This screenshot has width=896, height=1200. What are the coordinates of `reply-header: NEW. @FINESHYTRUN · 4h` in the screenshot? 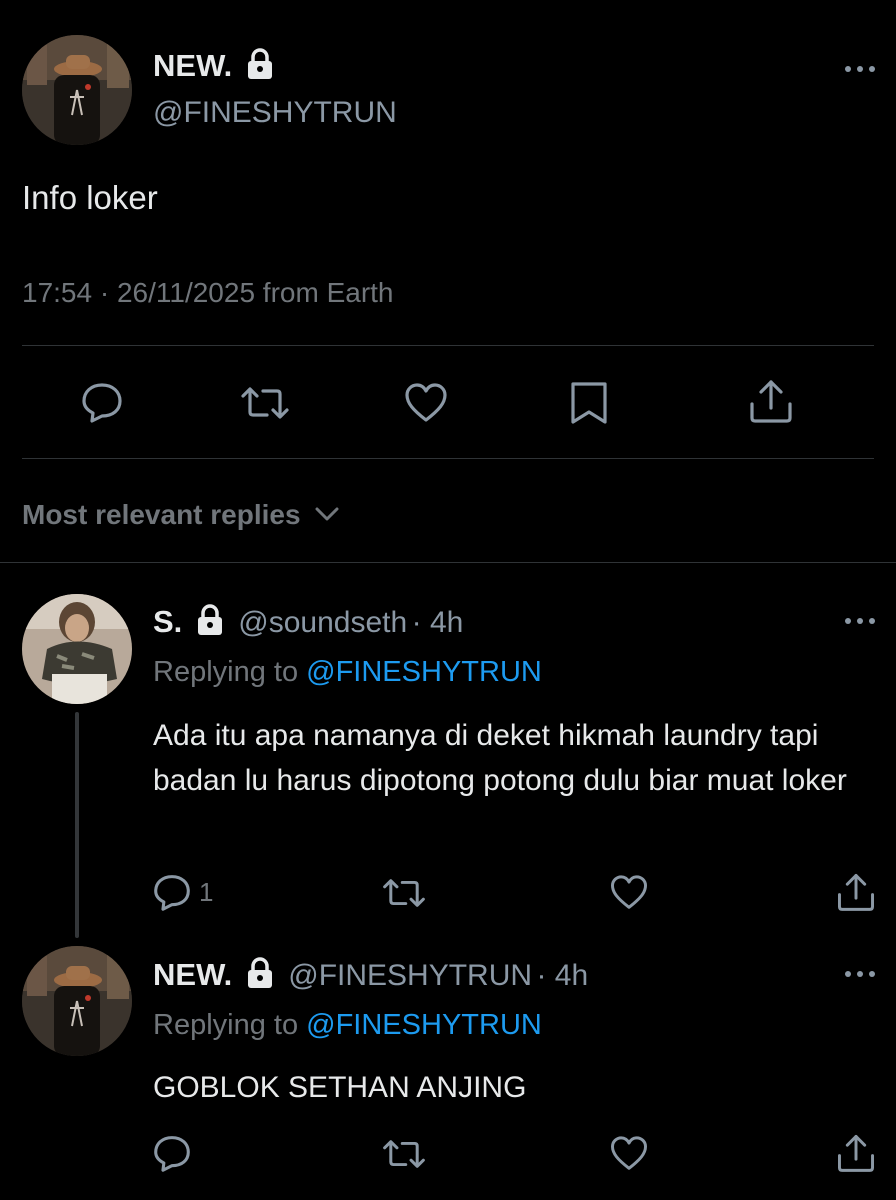 It's located at (370, 975).